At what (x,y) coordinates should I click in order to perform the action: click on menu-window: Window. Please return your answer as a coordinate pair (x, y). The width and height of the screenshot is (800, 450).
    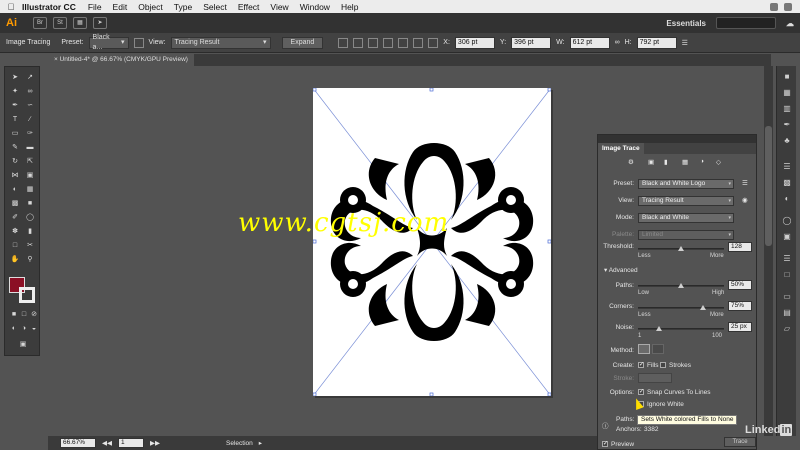
    Looking at the image, I should click on (315, 7).